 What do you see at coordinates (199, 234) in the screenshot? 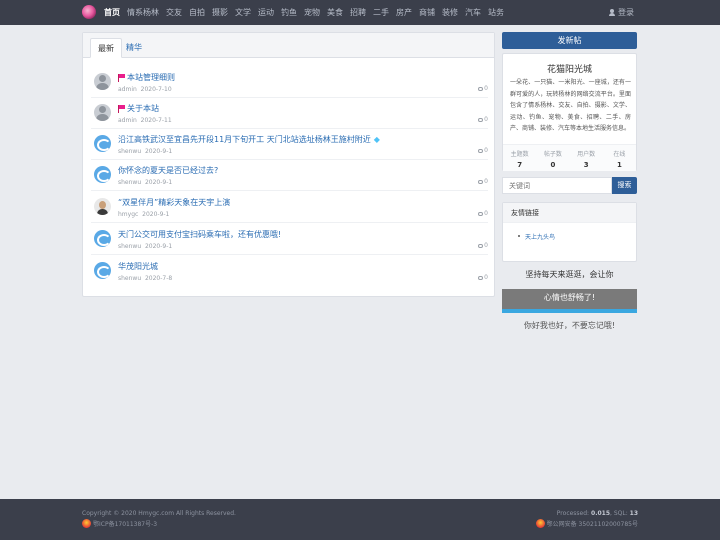
I see `thread-title: 天门公交可用支付宝扫码乘车啦，还有优惠哦!` at bounding box center [199, 234].